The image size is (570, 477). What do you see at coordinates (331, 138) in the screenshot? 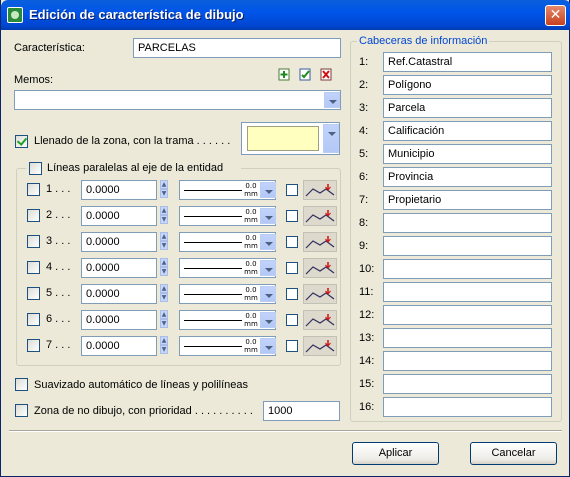
I see `trama-dropdown-button` at bounding box center [331, 138].